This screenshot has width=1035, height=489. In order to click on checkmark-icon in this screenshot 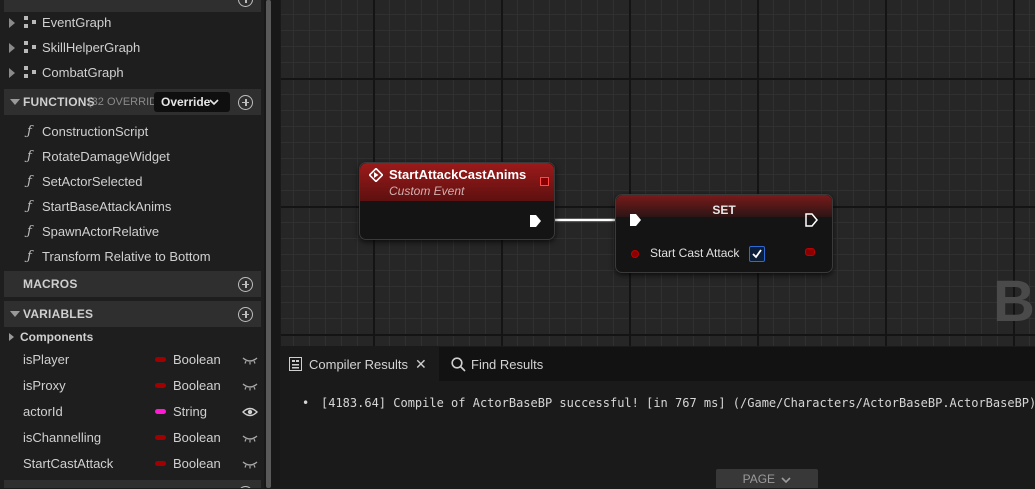, I will do `click(757, 254)`.